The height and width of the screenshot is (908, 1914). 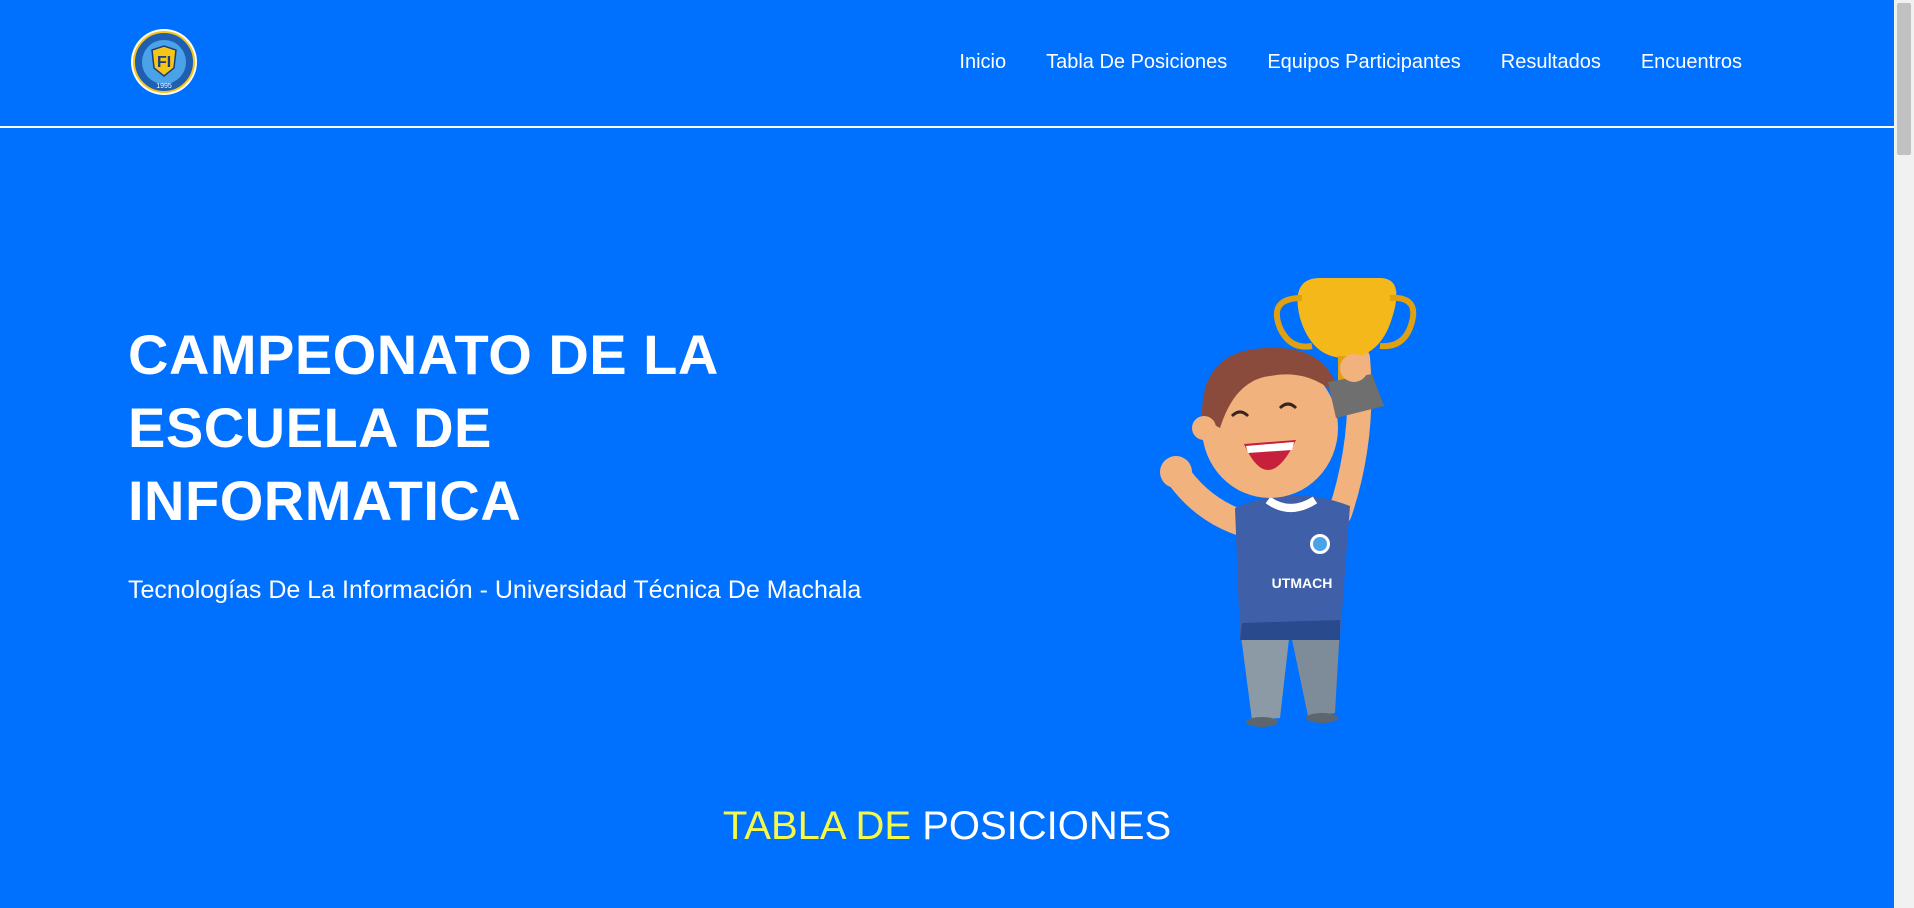 What do you see at coordinates (1136, 62) in the screenshot?
I see `nav-link-tabla-de-posiciones: Tabla De Posiciones` at bounding box center [1136, 62].